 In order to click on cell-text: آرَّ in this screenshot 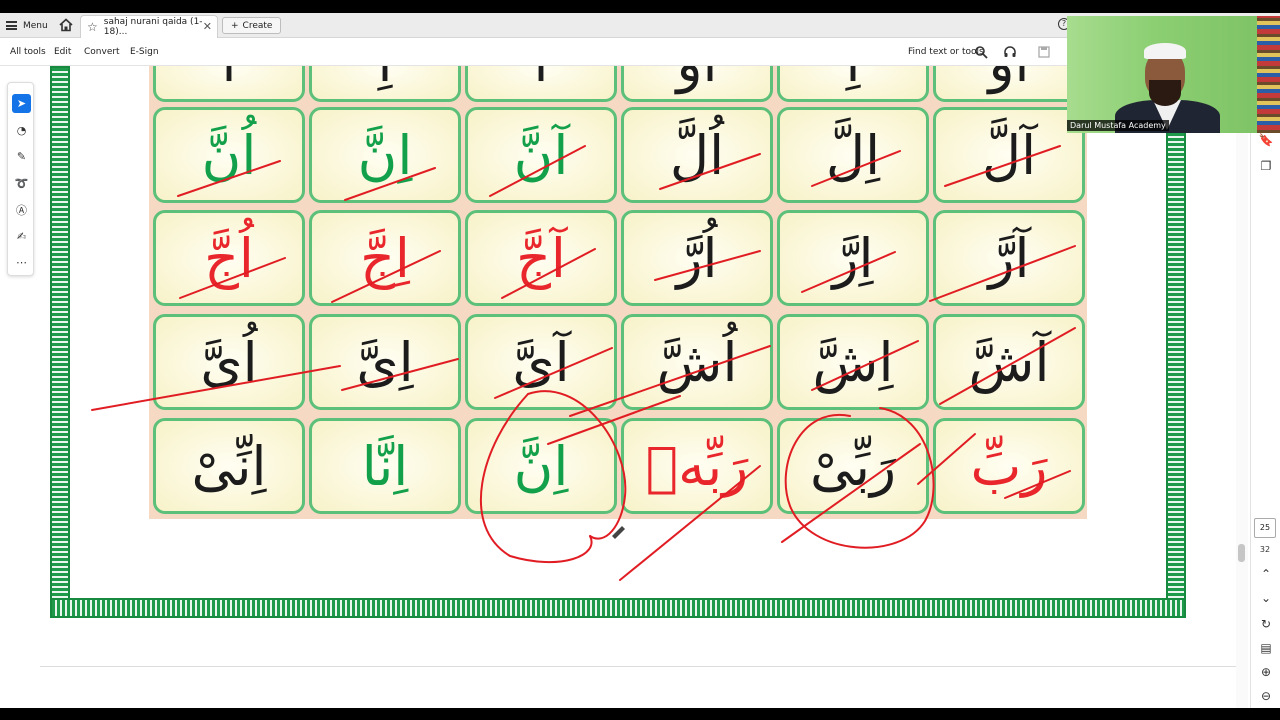, I will do `click(1009, 258)`.